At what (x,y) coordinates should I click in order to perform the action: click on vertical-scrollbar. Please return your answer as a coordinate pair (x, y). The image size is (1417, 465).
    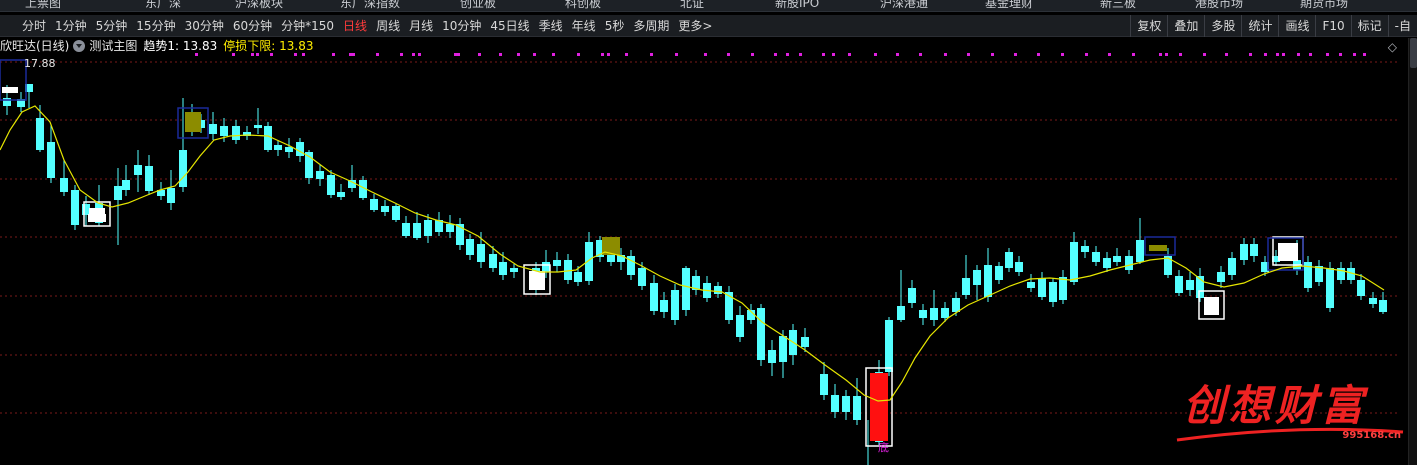
    Looking at the image, I should click on (1412, 251).